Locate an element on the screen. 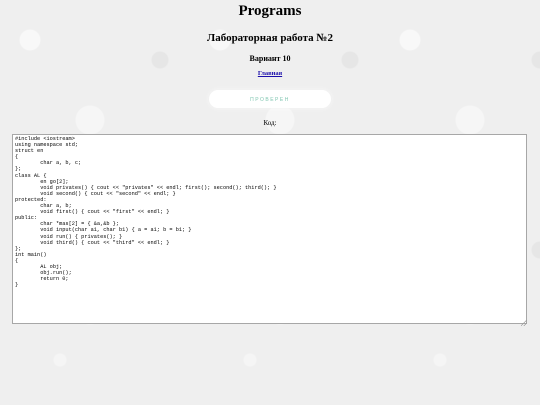 This screenshot has height=405, width=540. variant-title: Вариант 10 is located at coordinates (270, 58).